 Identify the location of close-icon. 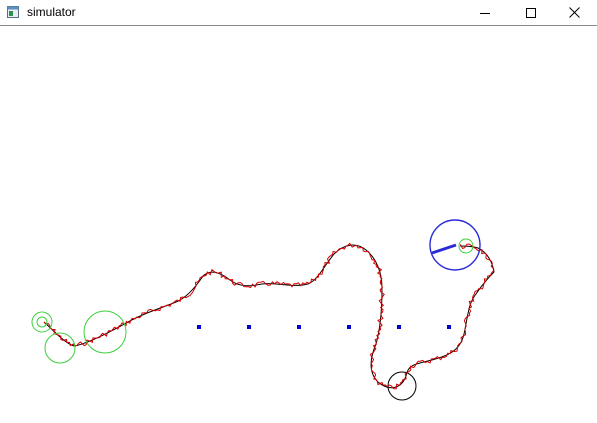
(574, 12).